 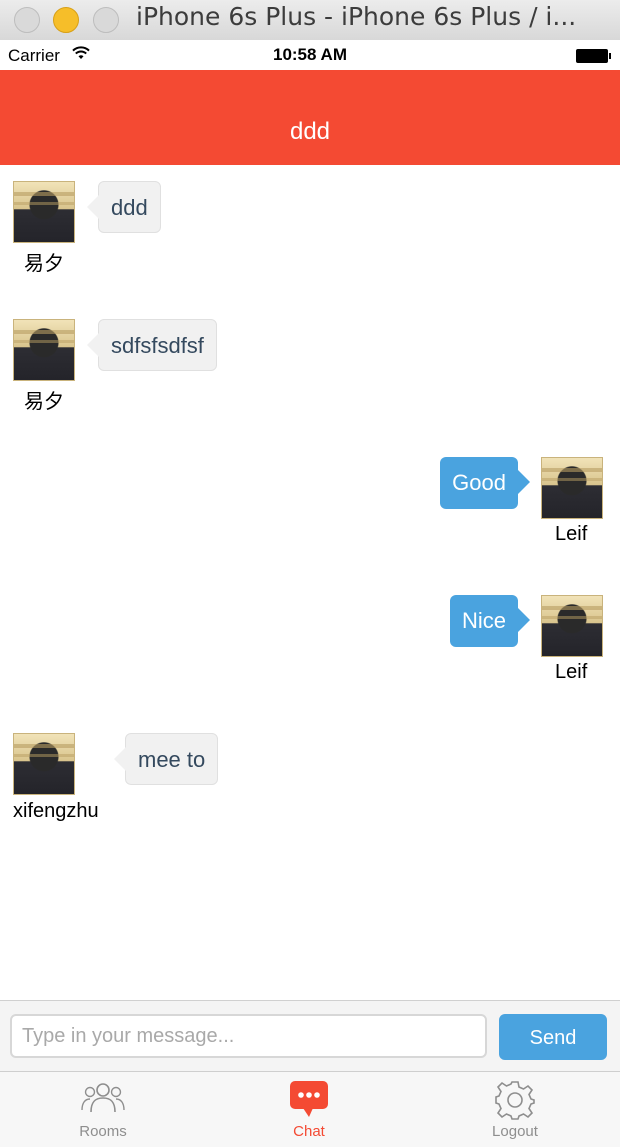 I want to click on tab-bar: Rooms Chat Logout, so click(x=310, y=1109).